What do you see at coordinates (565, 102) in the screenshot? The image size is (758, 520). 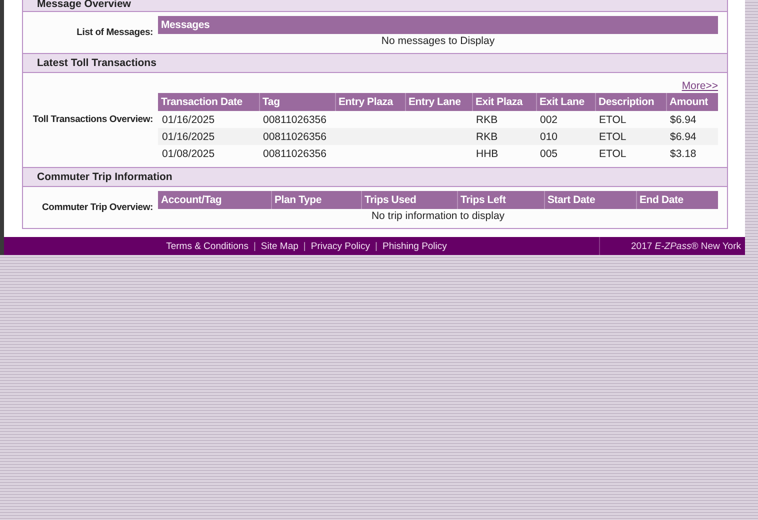 I see `column-header: Exit Lane` at bounding box center [565, 102].